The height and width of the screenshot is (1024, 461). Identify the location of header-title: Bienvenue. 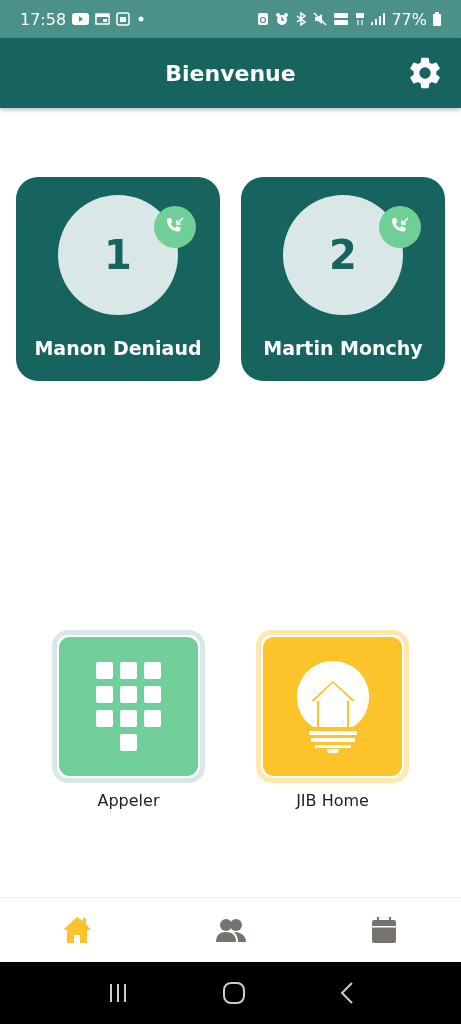
(230, 73).